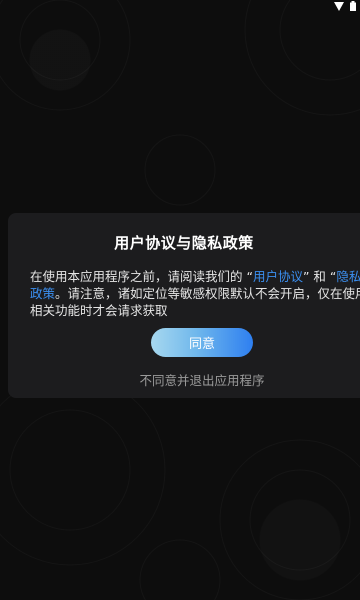 The width and height of the screenshot is (360, 600). I want to click on battery-icon, so click(353, 6).